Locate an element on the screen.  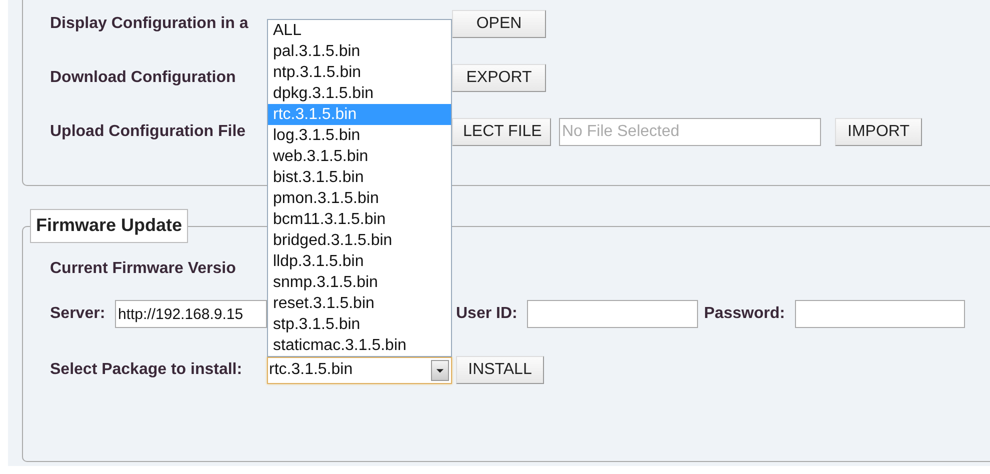
dropdown-option: staticmac.3.1.5.bin is located at coordinates (359, 345).